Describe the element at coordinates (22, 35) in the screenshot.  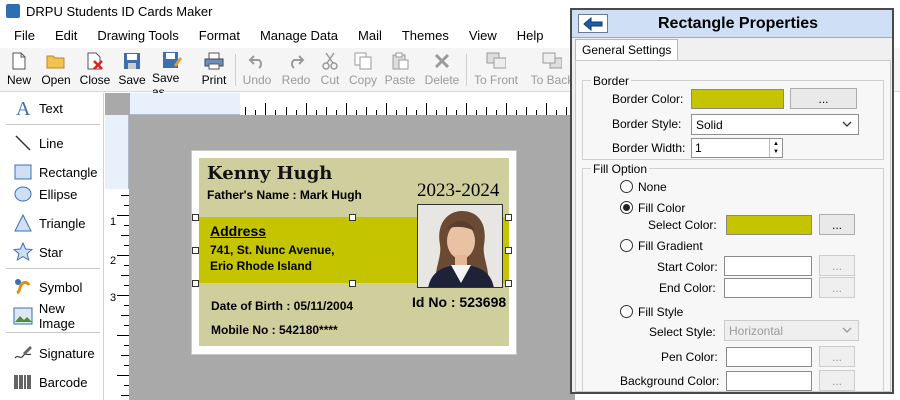
I see `menu-file: File` at that location.